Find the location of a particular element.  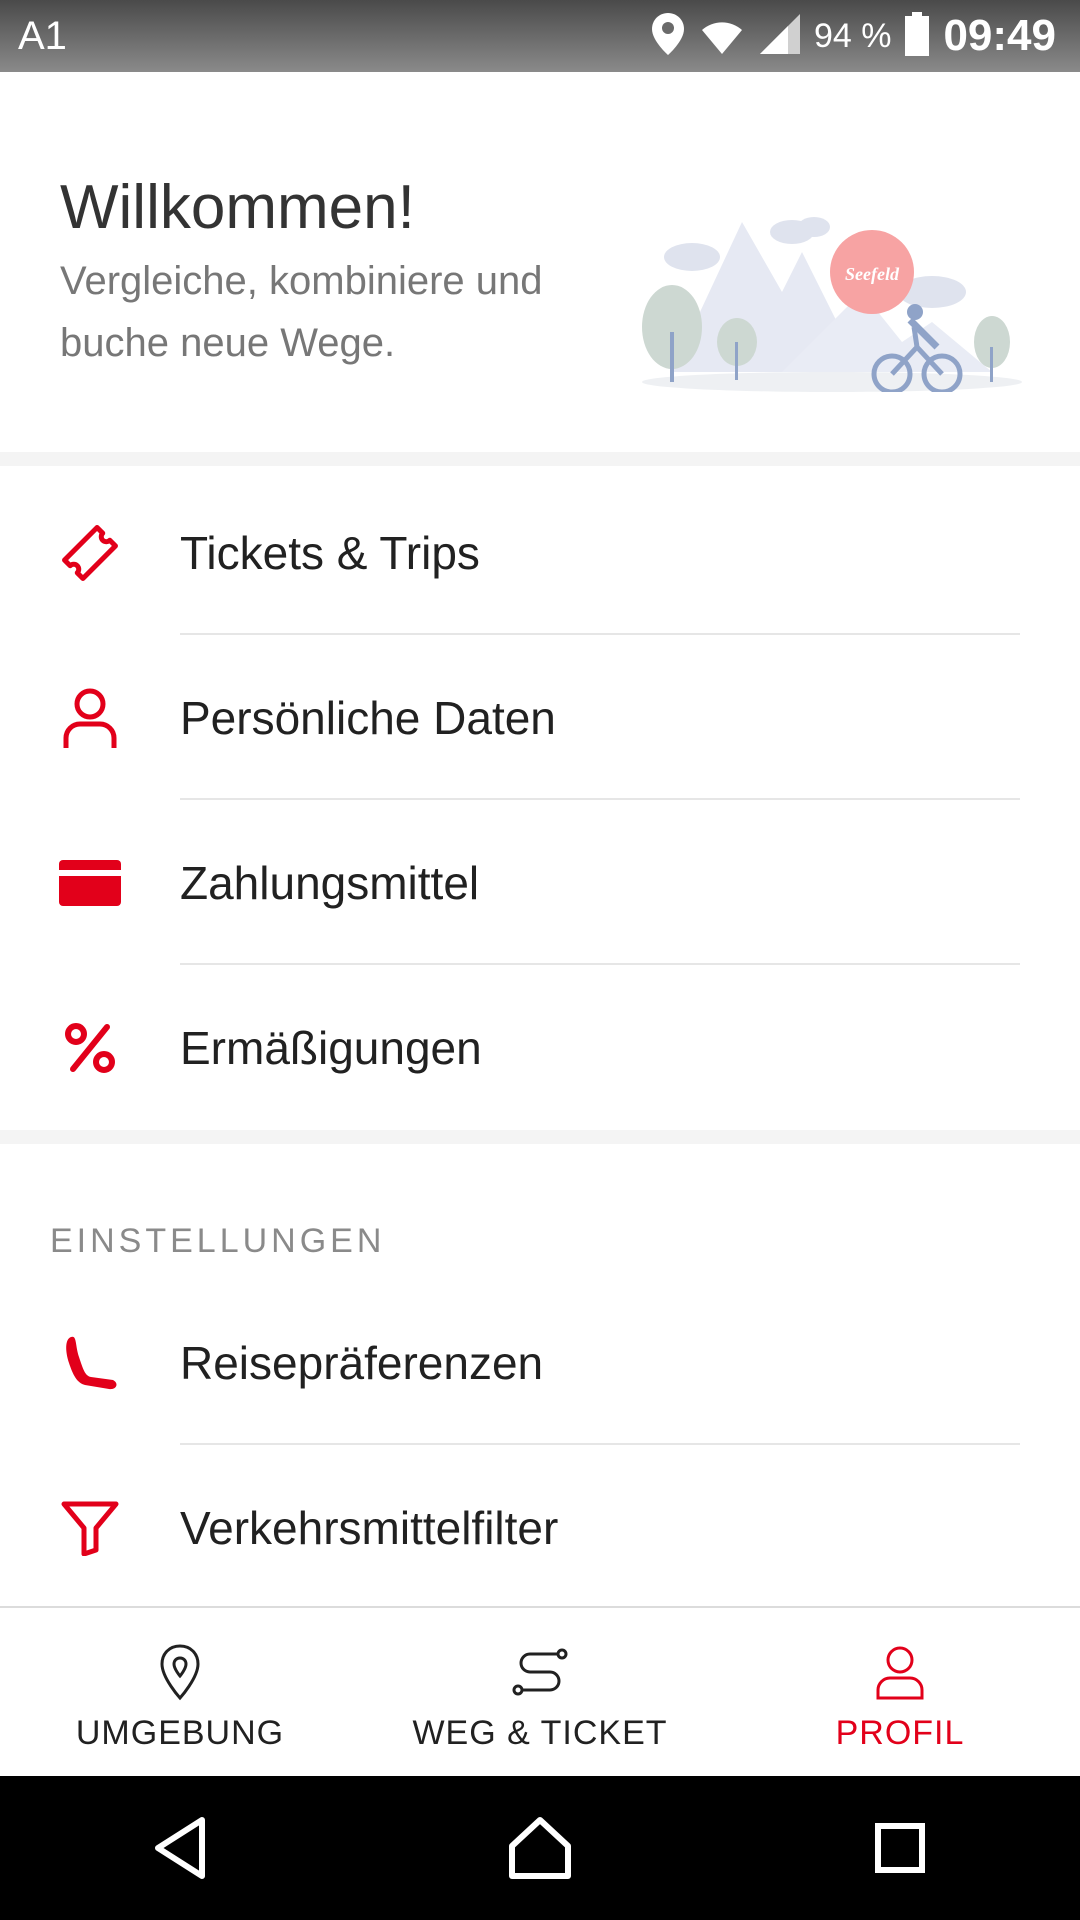

status-bar: A1 94 % 09:49 is located at coordinates (540, 36).